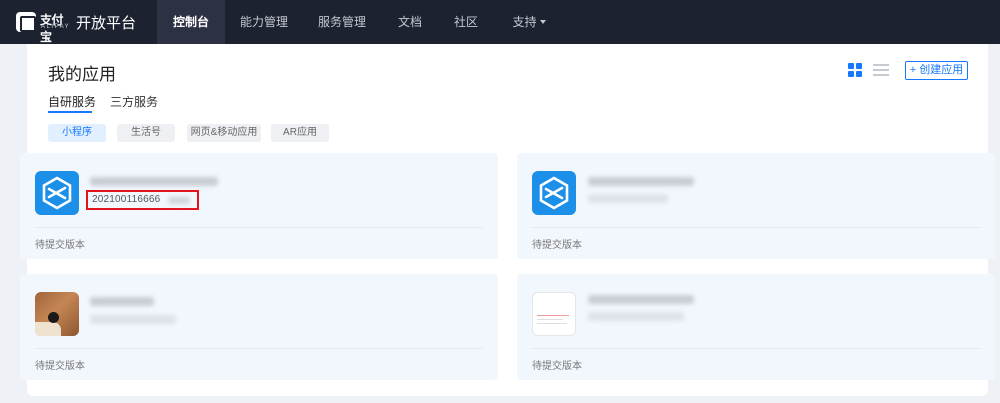  I want to click on filter-ar-app: AR应用, so click(300, 133).